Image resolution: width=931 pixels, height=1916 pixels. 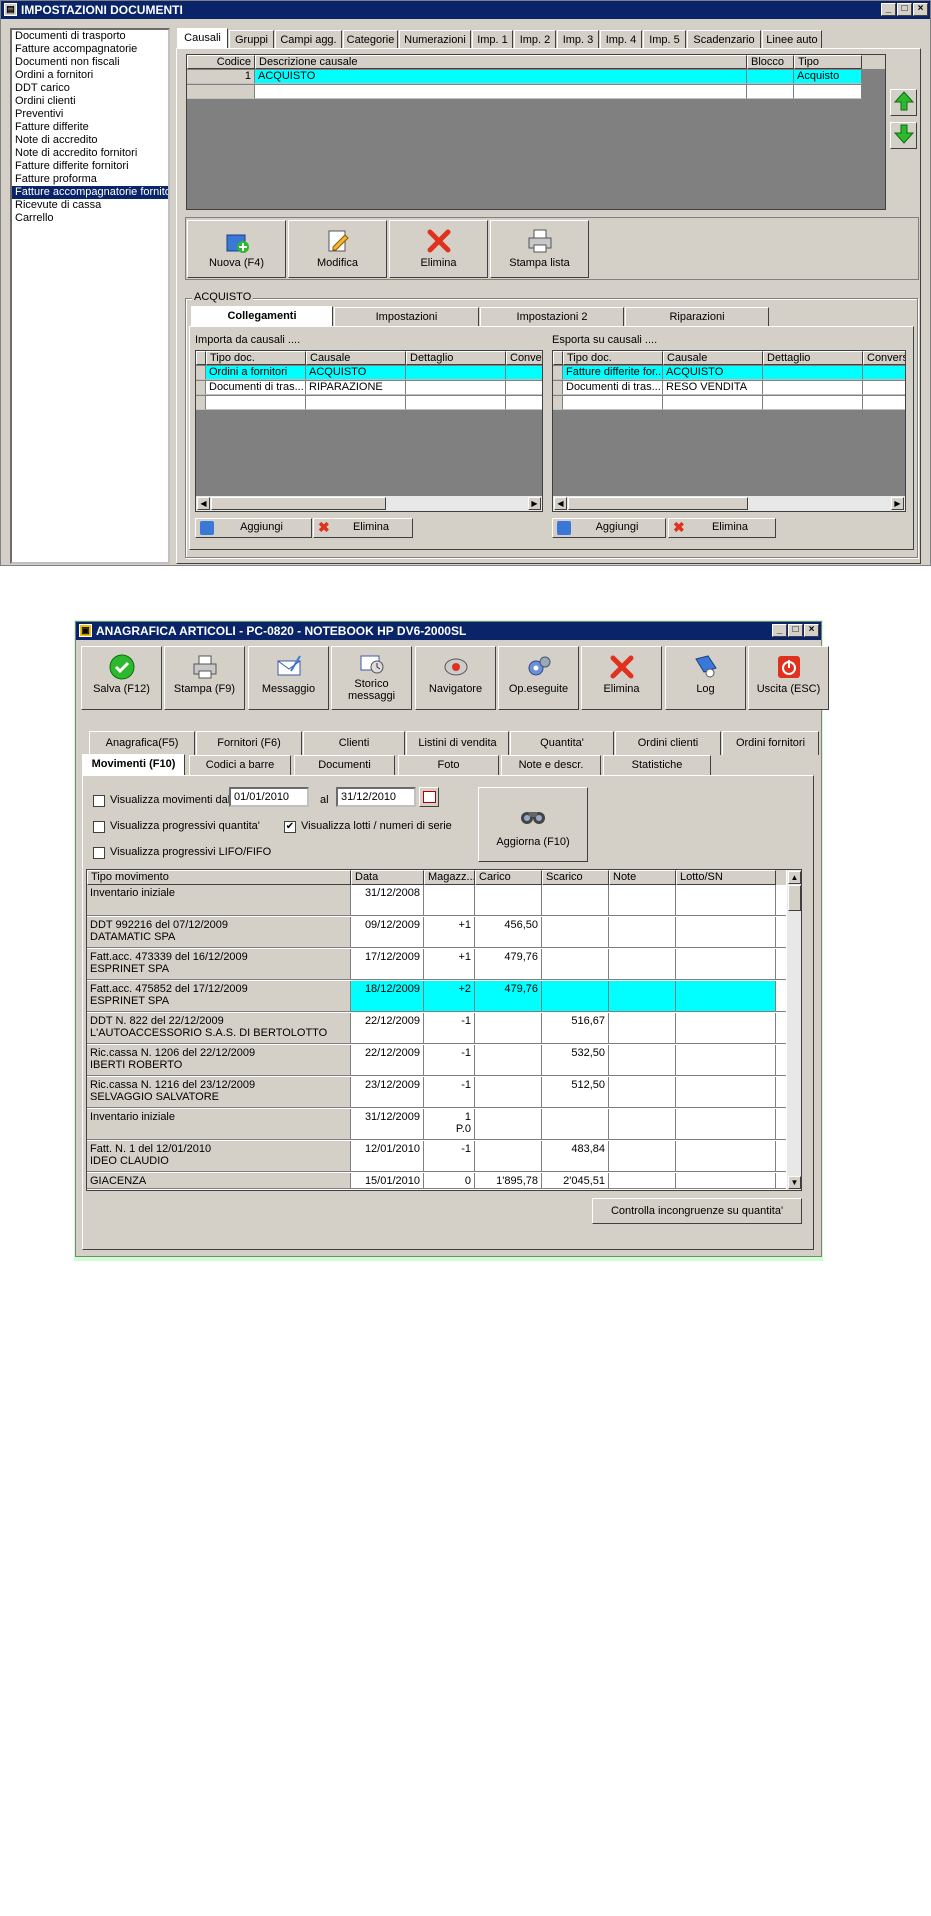 What do you see at coordinates (269, 797) in the screenshot?
I see `date-from-input: 01/01/2010` at bounding box center [269, 797].